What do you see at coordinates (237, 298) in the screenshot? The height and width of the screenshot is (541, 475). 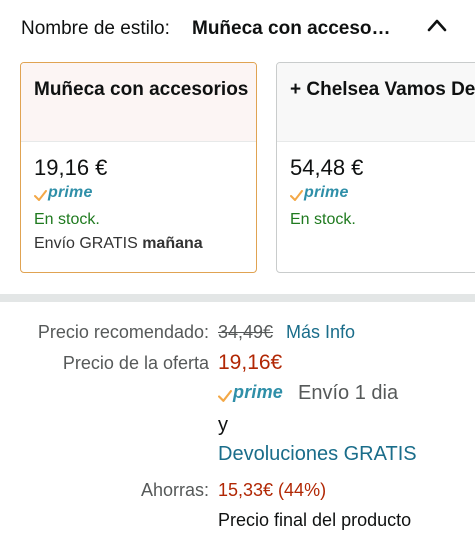 I see `section-divider` at bounding box center [237, 298].